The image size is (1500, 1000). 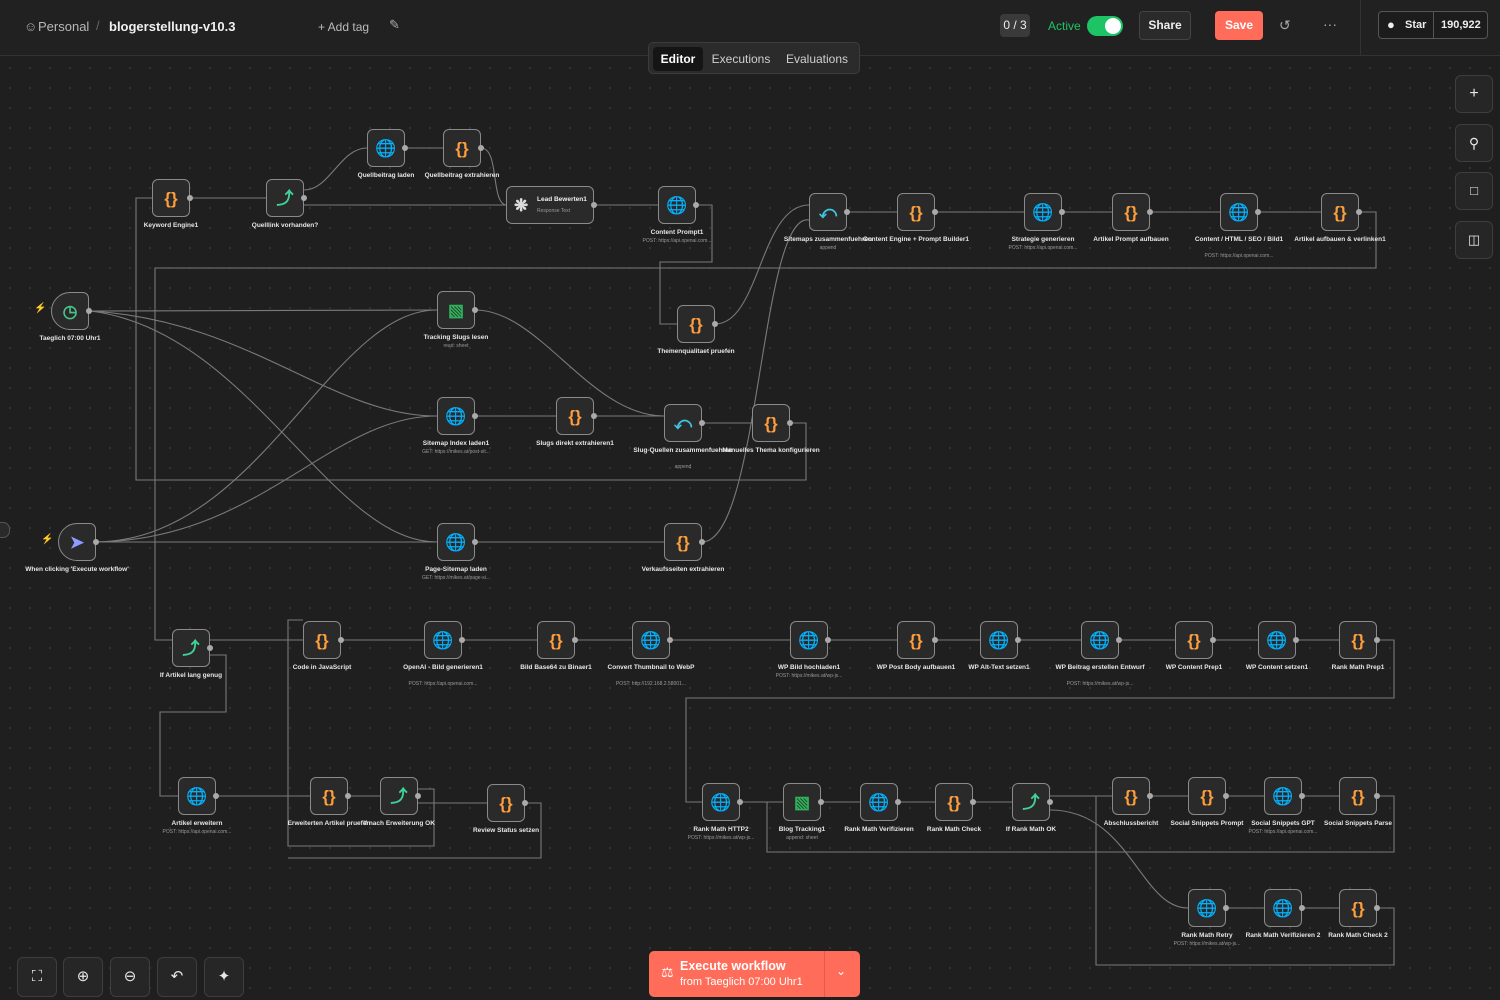 I want to click on node-strategie: 🌐, so click(x=1043, y=212).